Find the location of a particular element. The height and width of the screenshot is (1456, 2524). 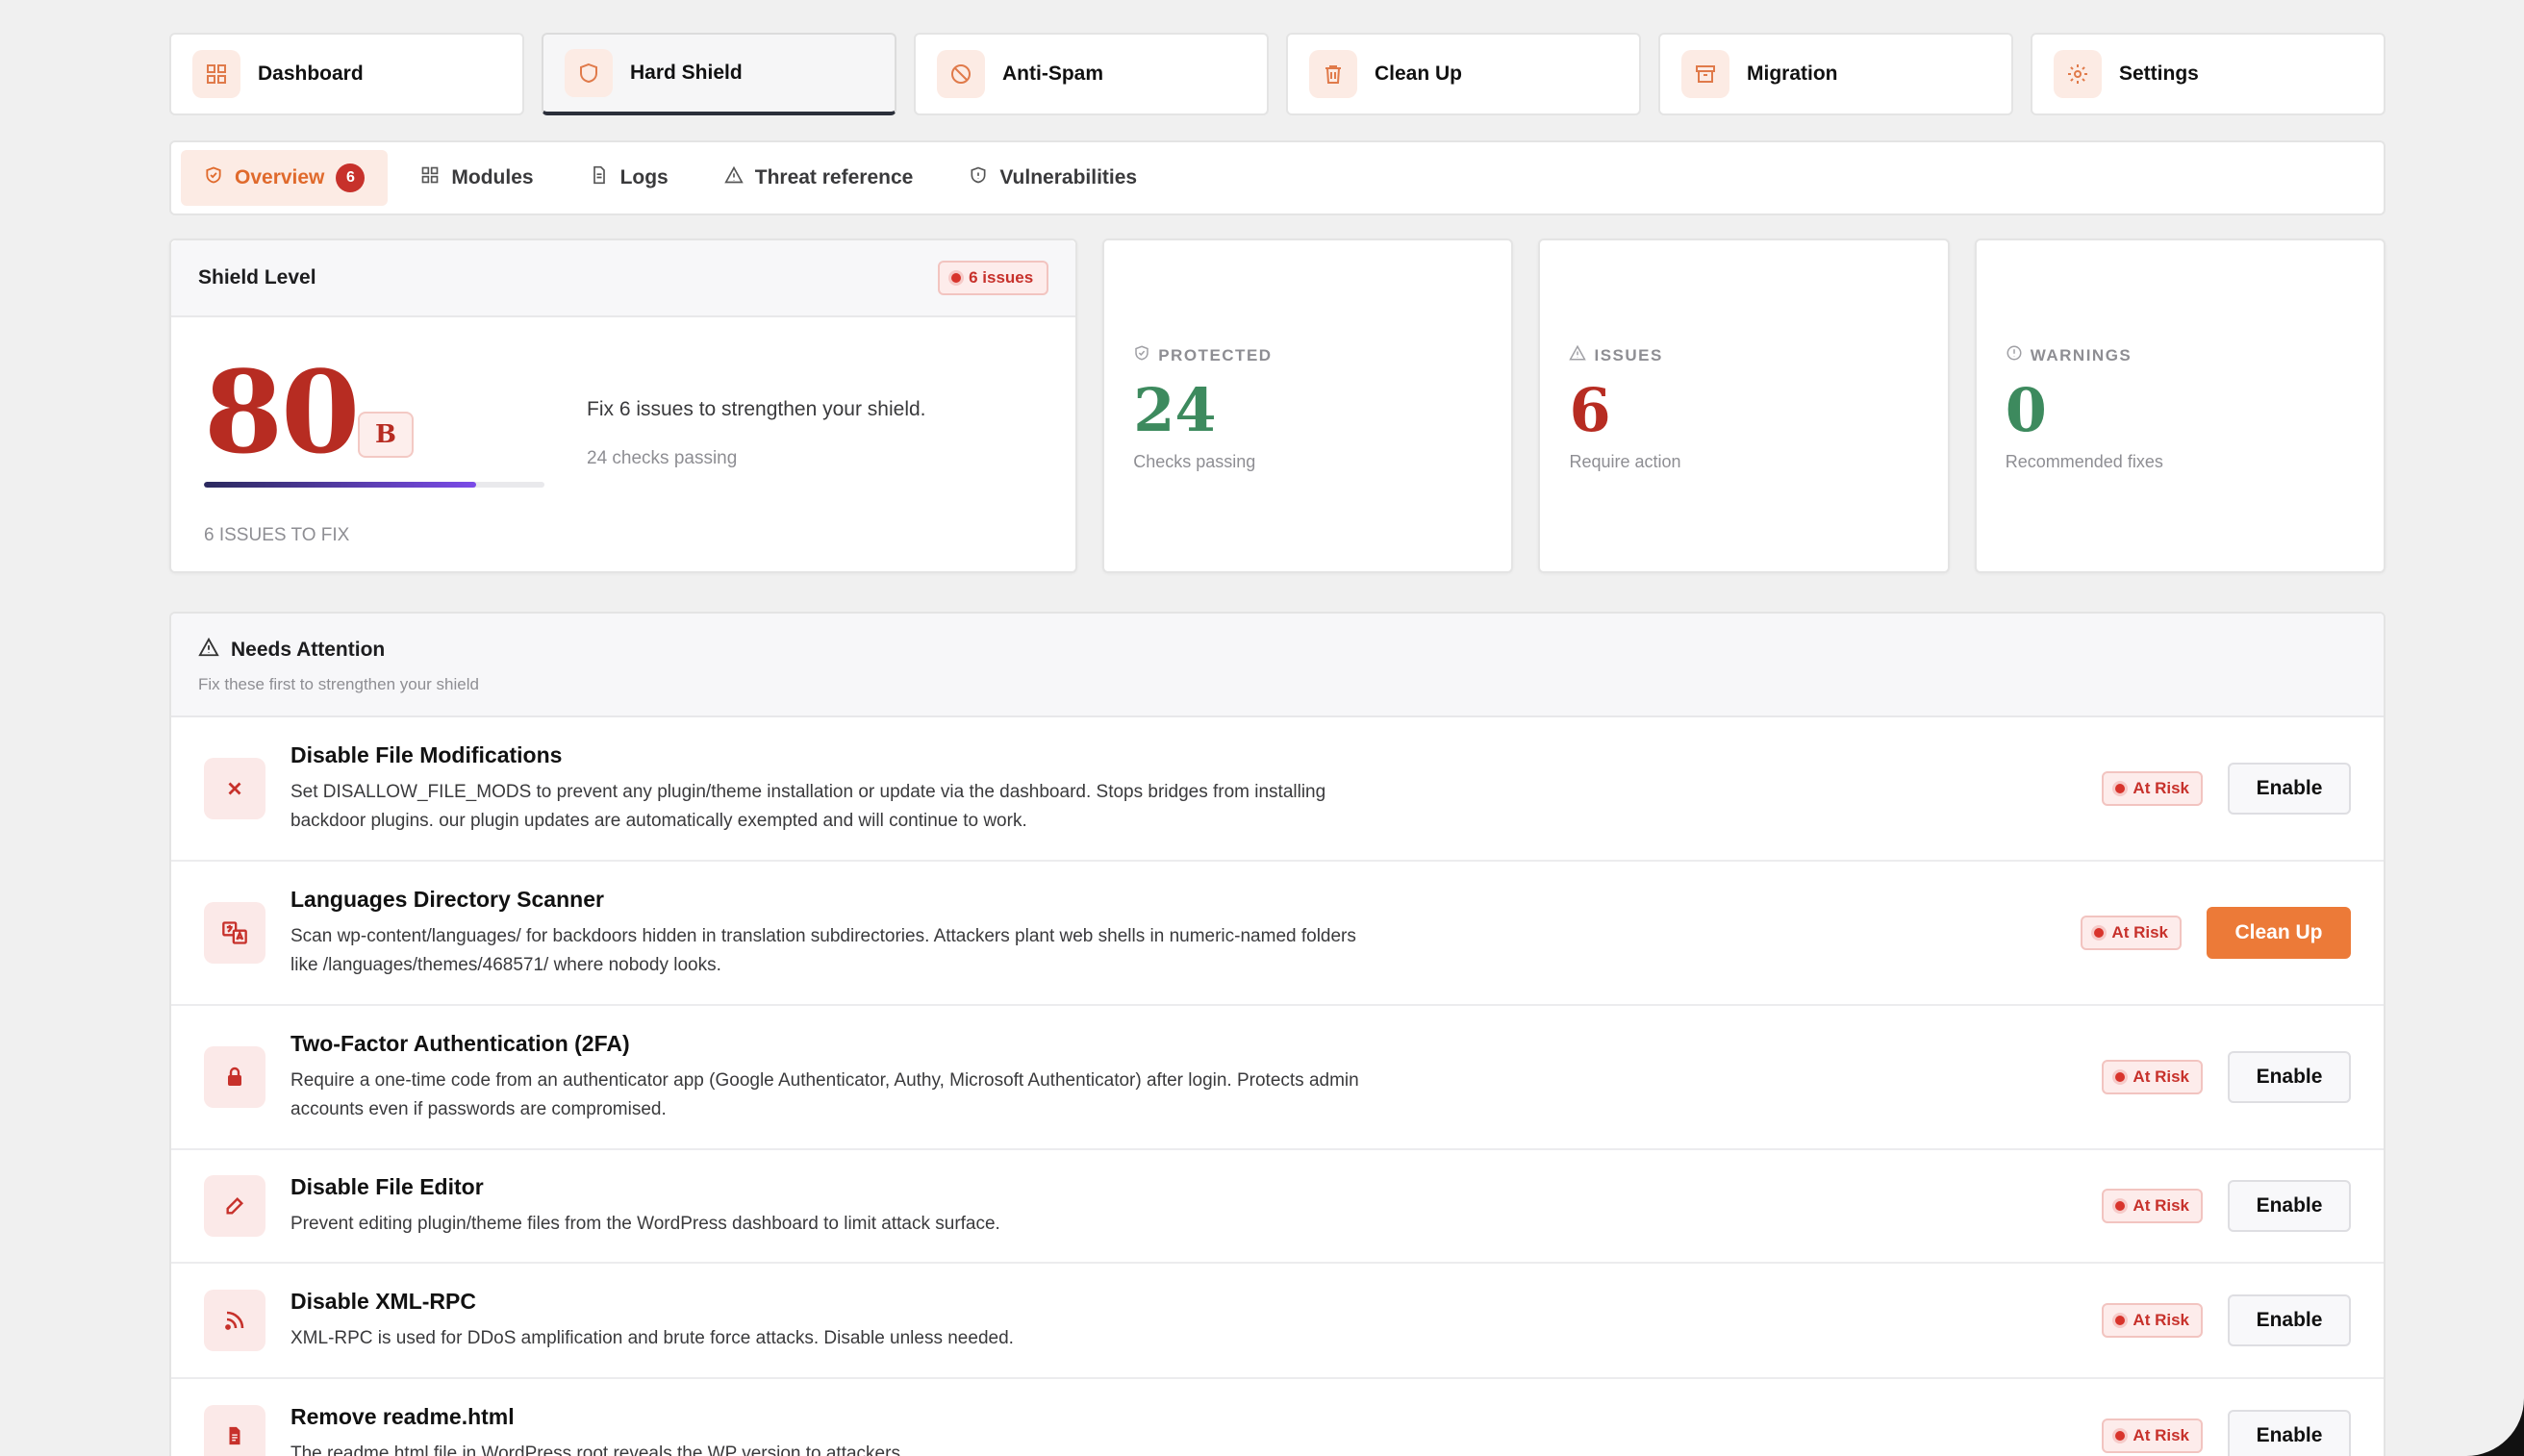

tab-label: Logs is located at coordinates (644, 177).